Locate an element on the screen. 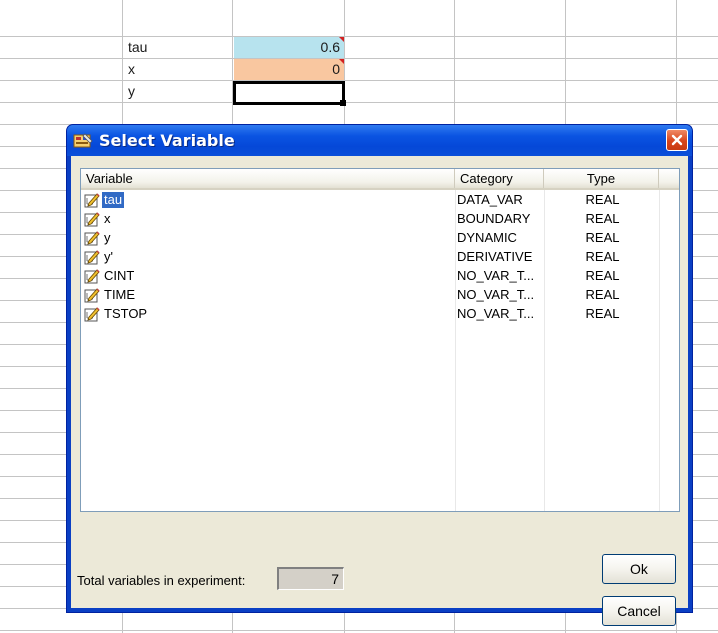  column-header-category: Category is located at coordinates (499, 178).